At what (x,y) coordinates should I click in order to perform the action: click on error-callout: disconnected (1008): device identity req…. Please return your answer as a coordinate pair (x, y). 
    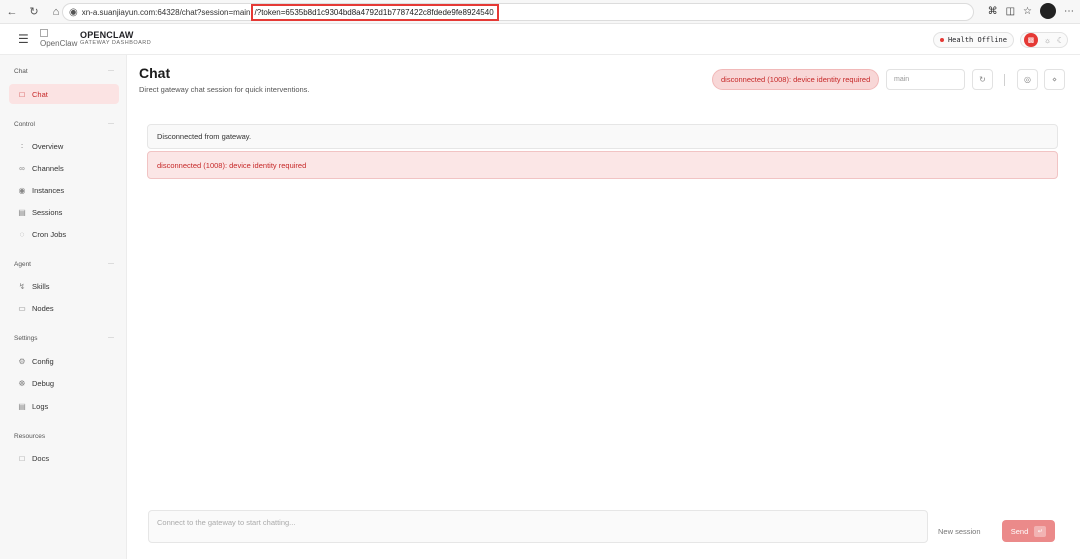
    Looking at the image, I should click on (602, 165).